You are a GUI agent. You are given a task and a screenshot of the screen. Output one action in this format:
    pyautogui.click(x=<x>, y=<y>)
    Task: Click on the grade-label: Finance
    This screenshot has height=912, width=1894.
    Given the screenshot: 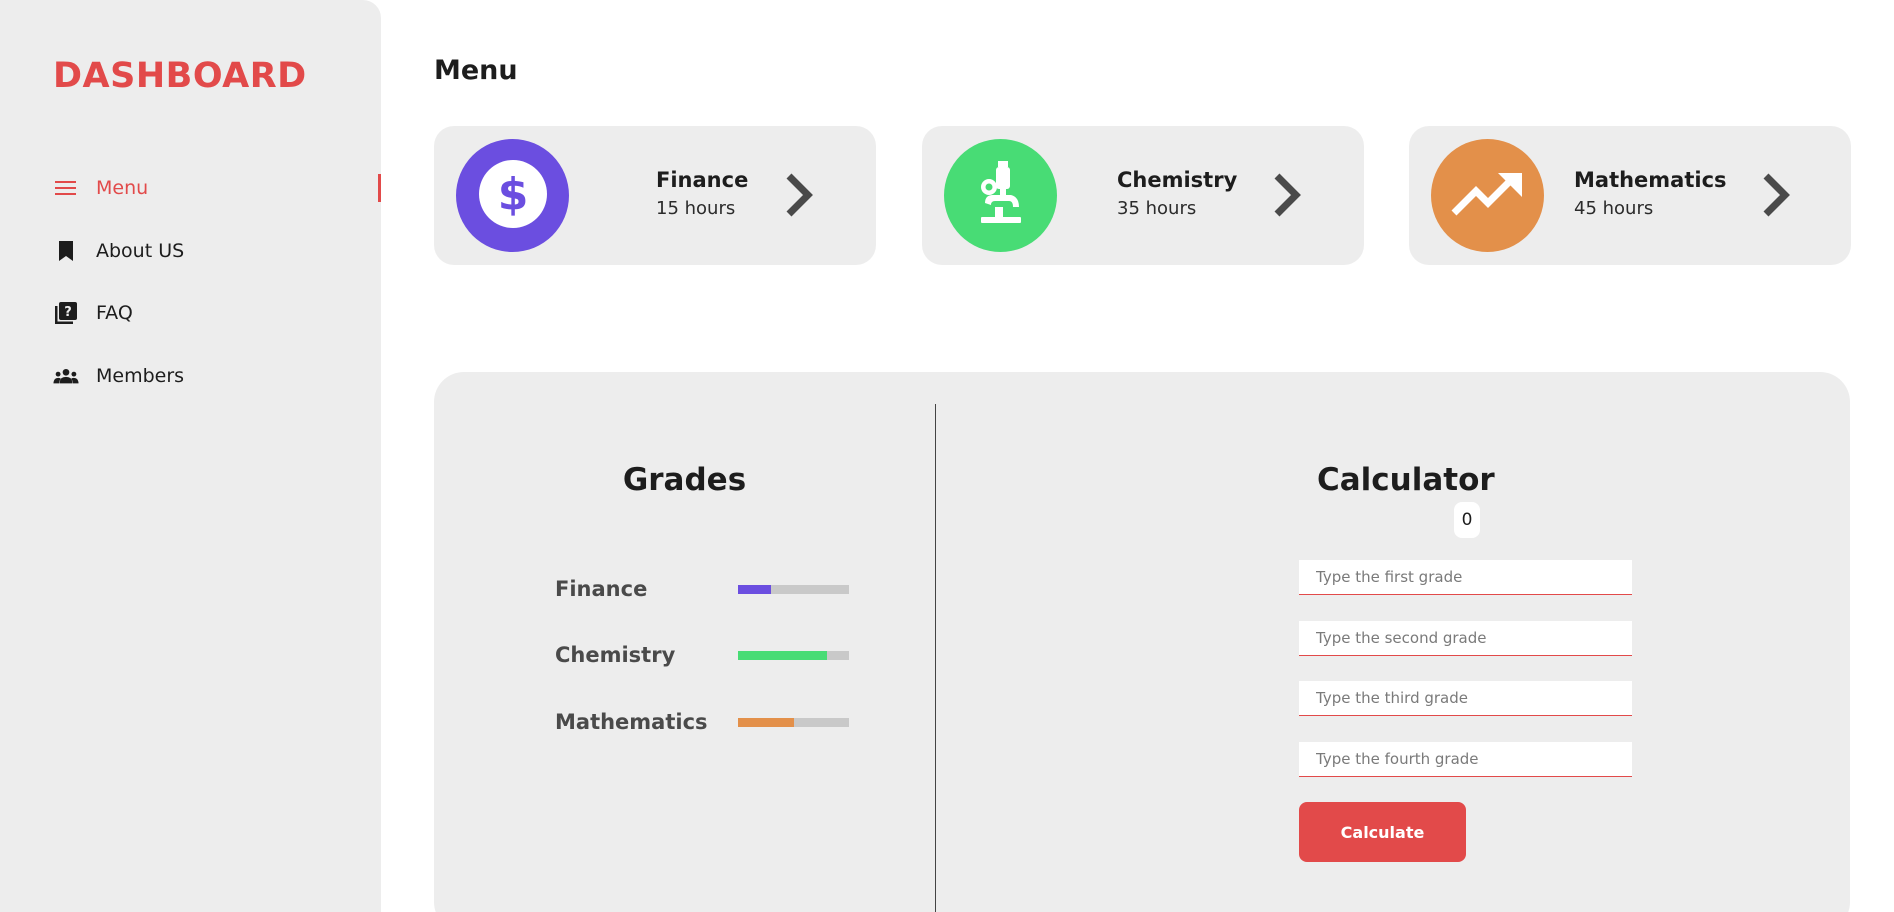 What is the action you would take?
    pyautogui.click(x=601, y=589)
    